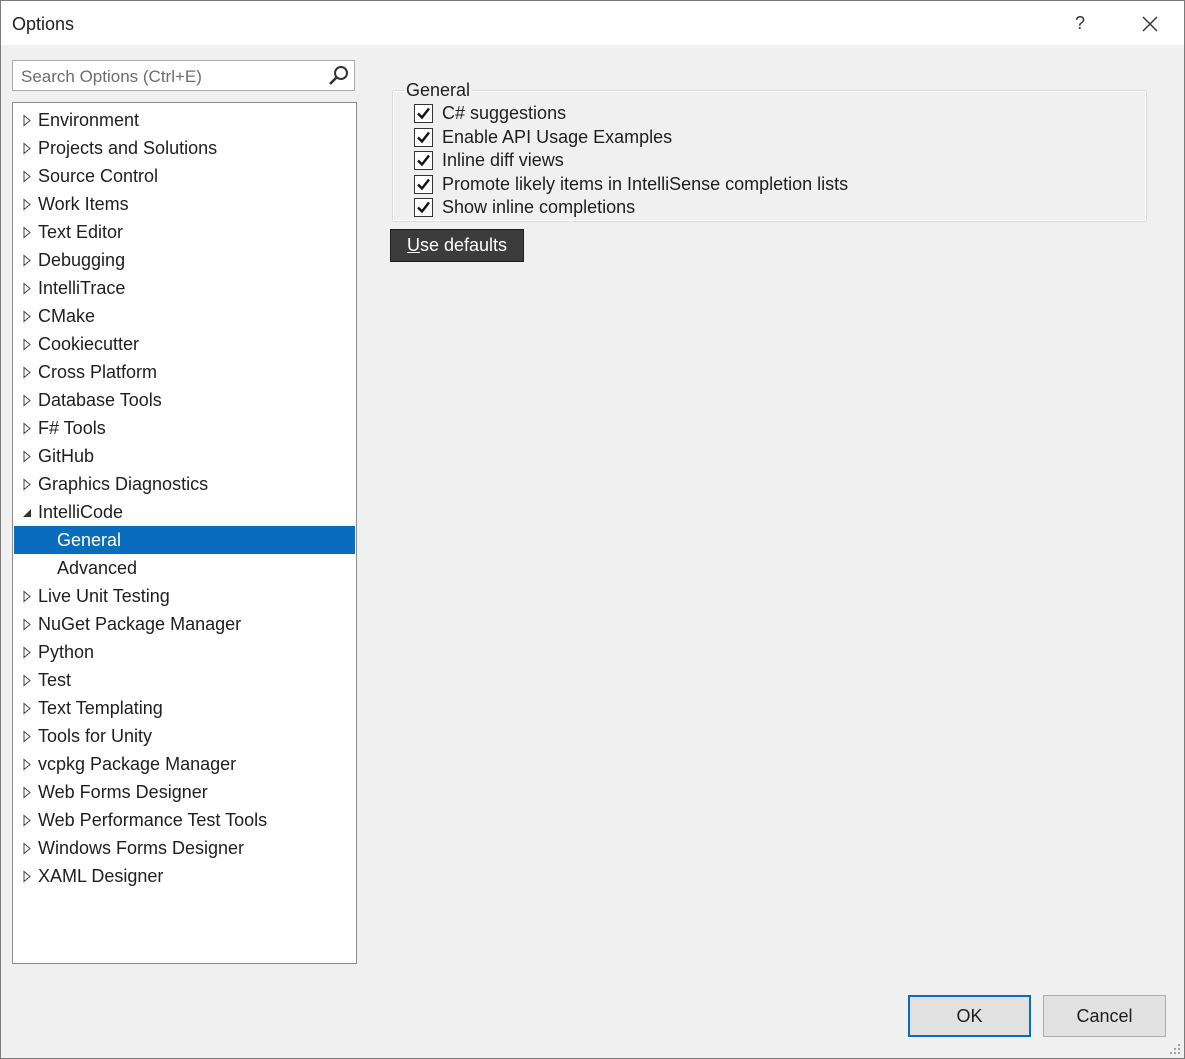 The width and height of the screenshot is (1185, 1059). I want to click on use-defaults-label: se defaults, so click(463, 245).